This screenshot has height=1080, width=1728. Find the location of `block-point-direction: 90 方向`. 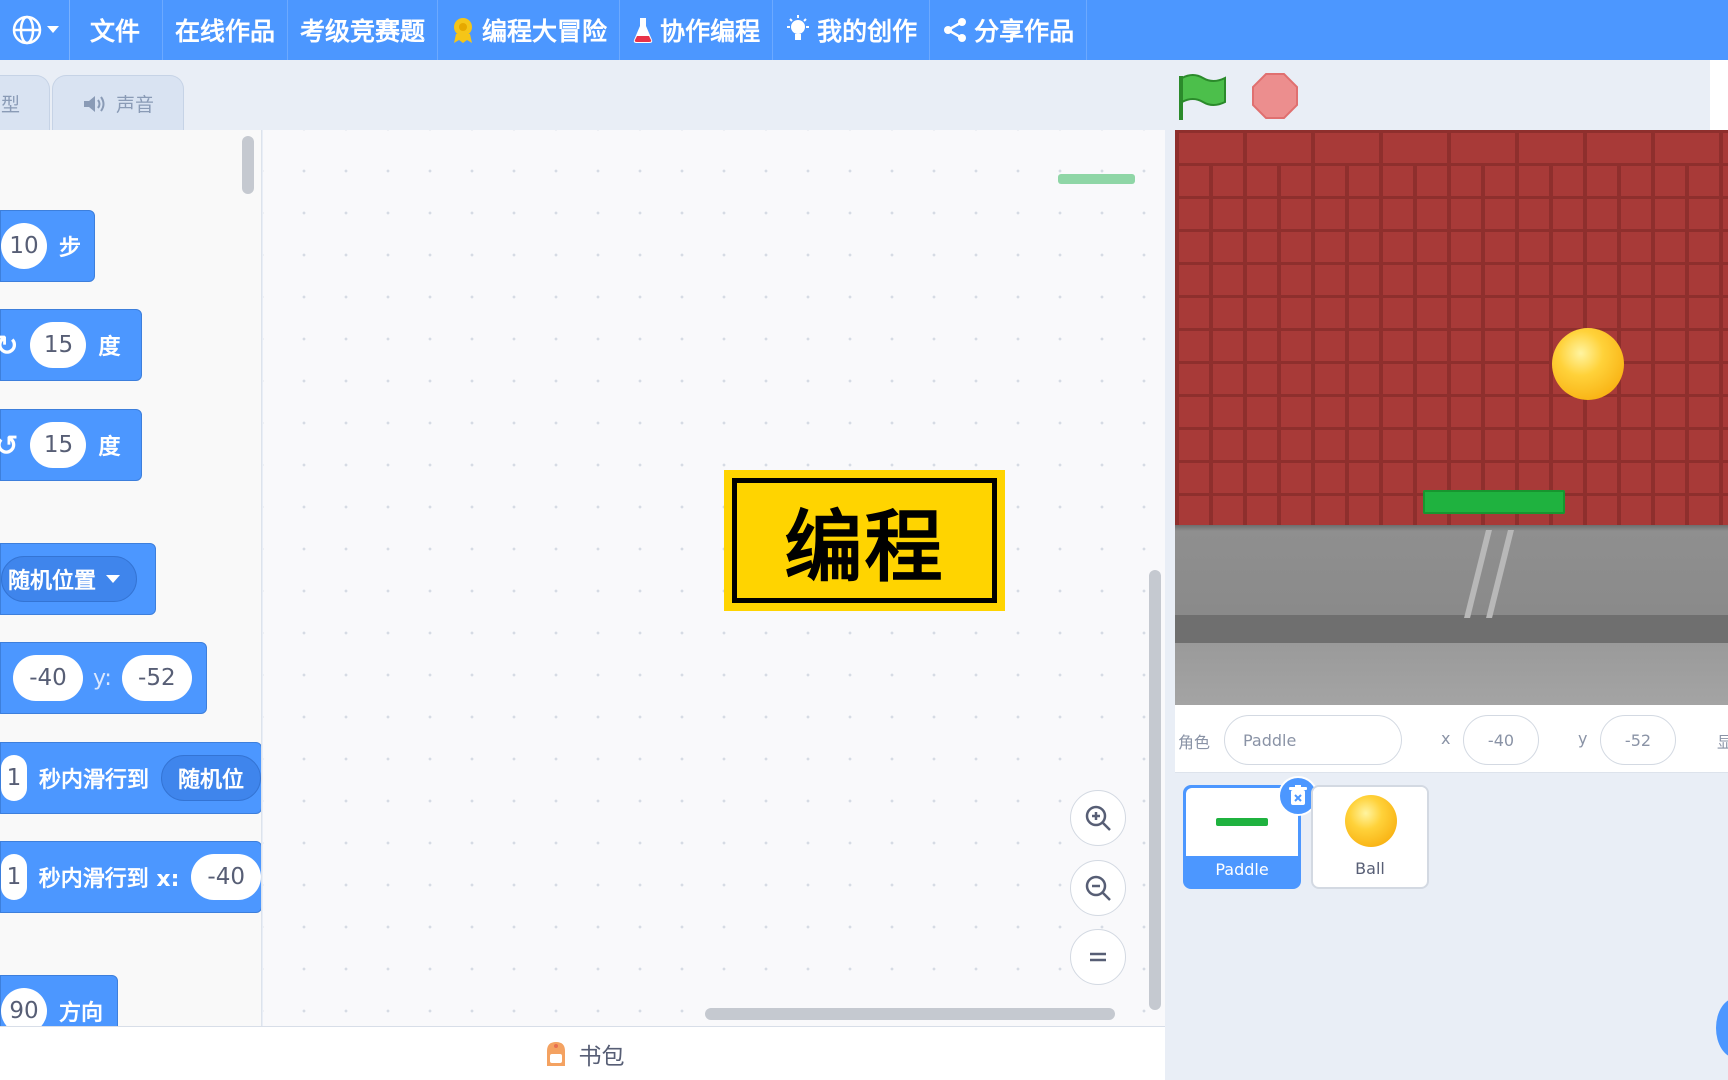

block-point-direction: 90 方向 is located at coordinates (59, 1000).